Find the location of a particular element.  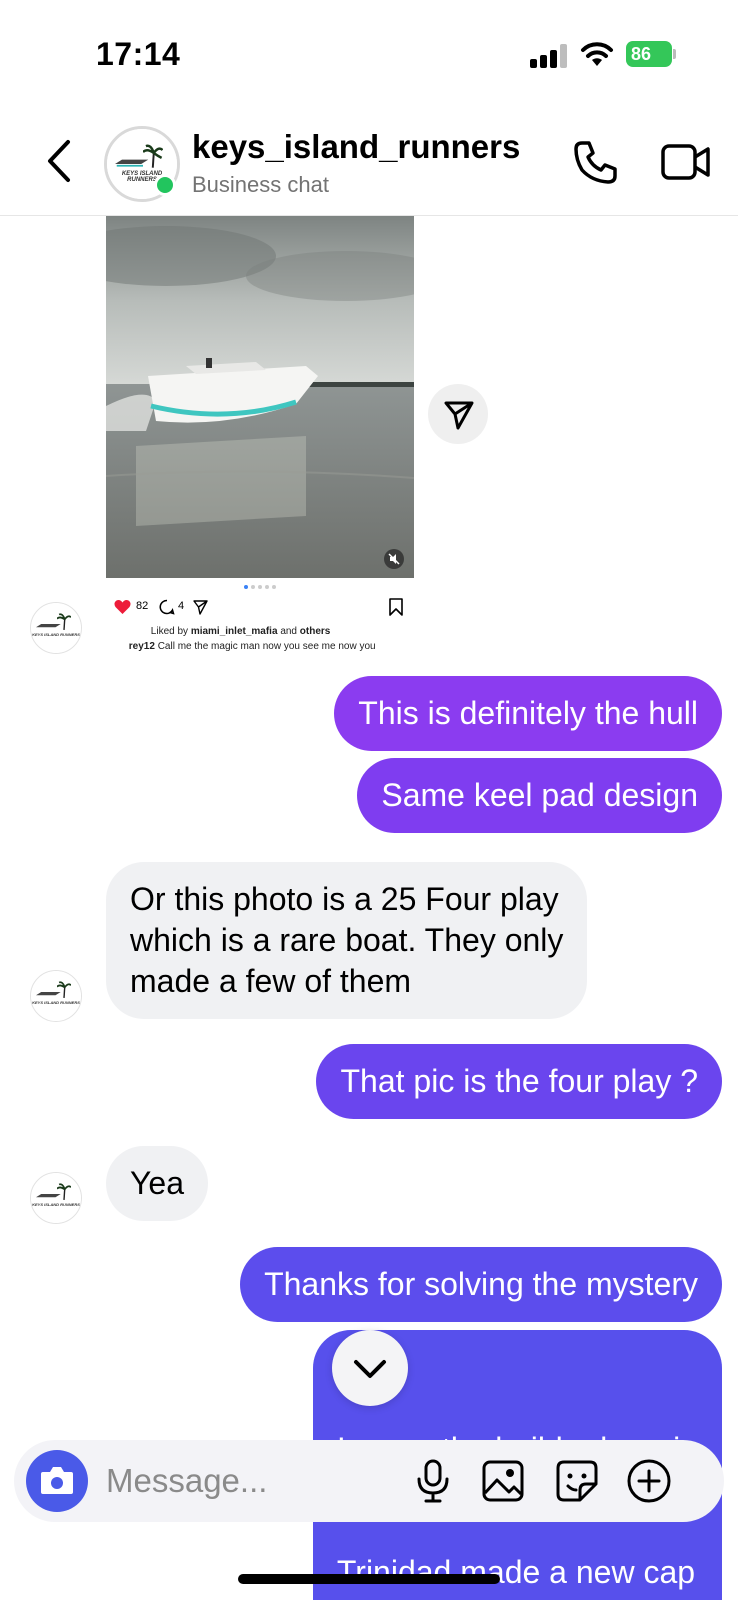

camera-icon is located at coordinates (57, 1480).